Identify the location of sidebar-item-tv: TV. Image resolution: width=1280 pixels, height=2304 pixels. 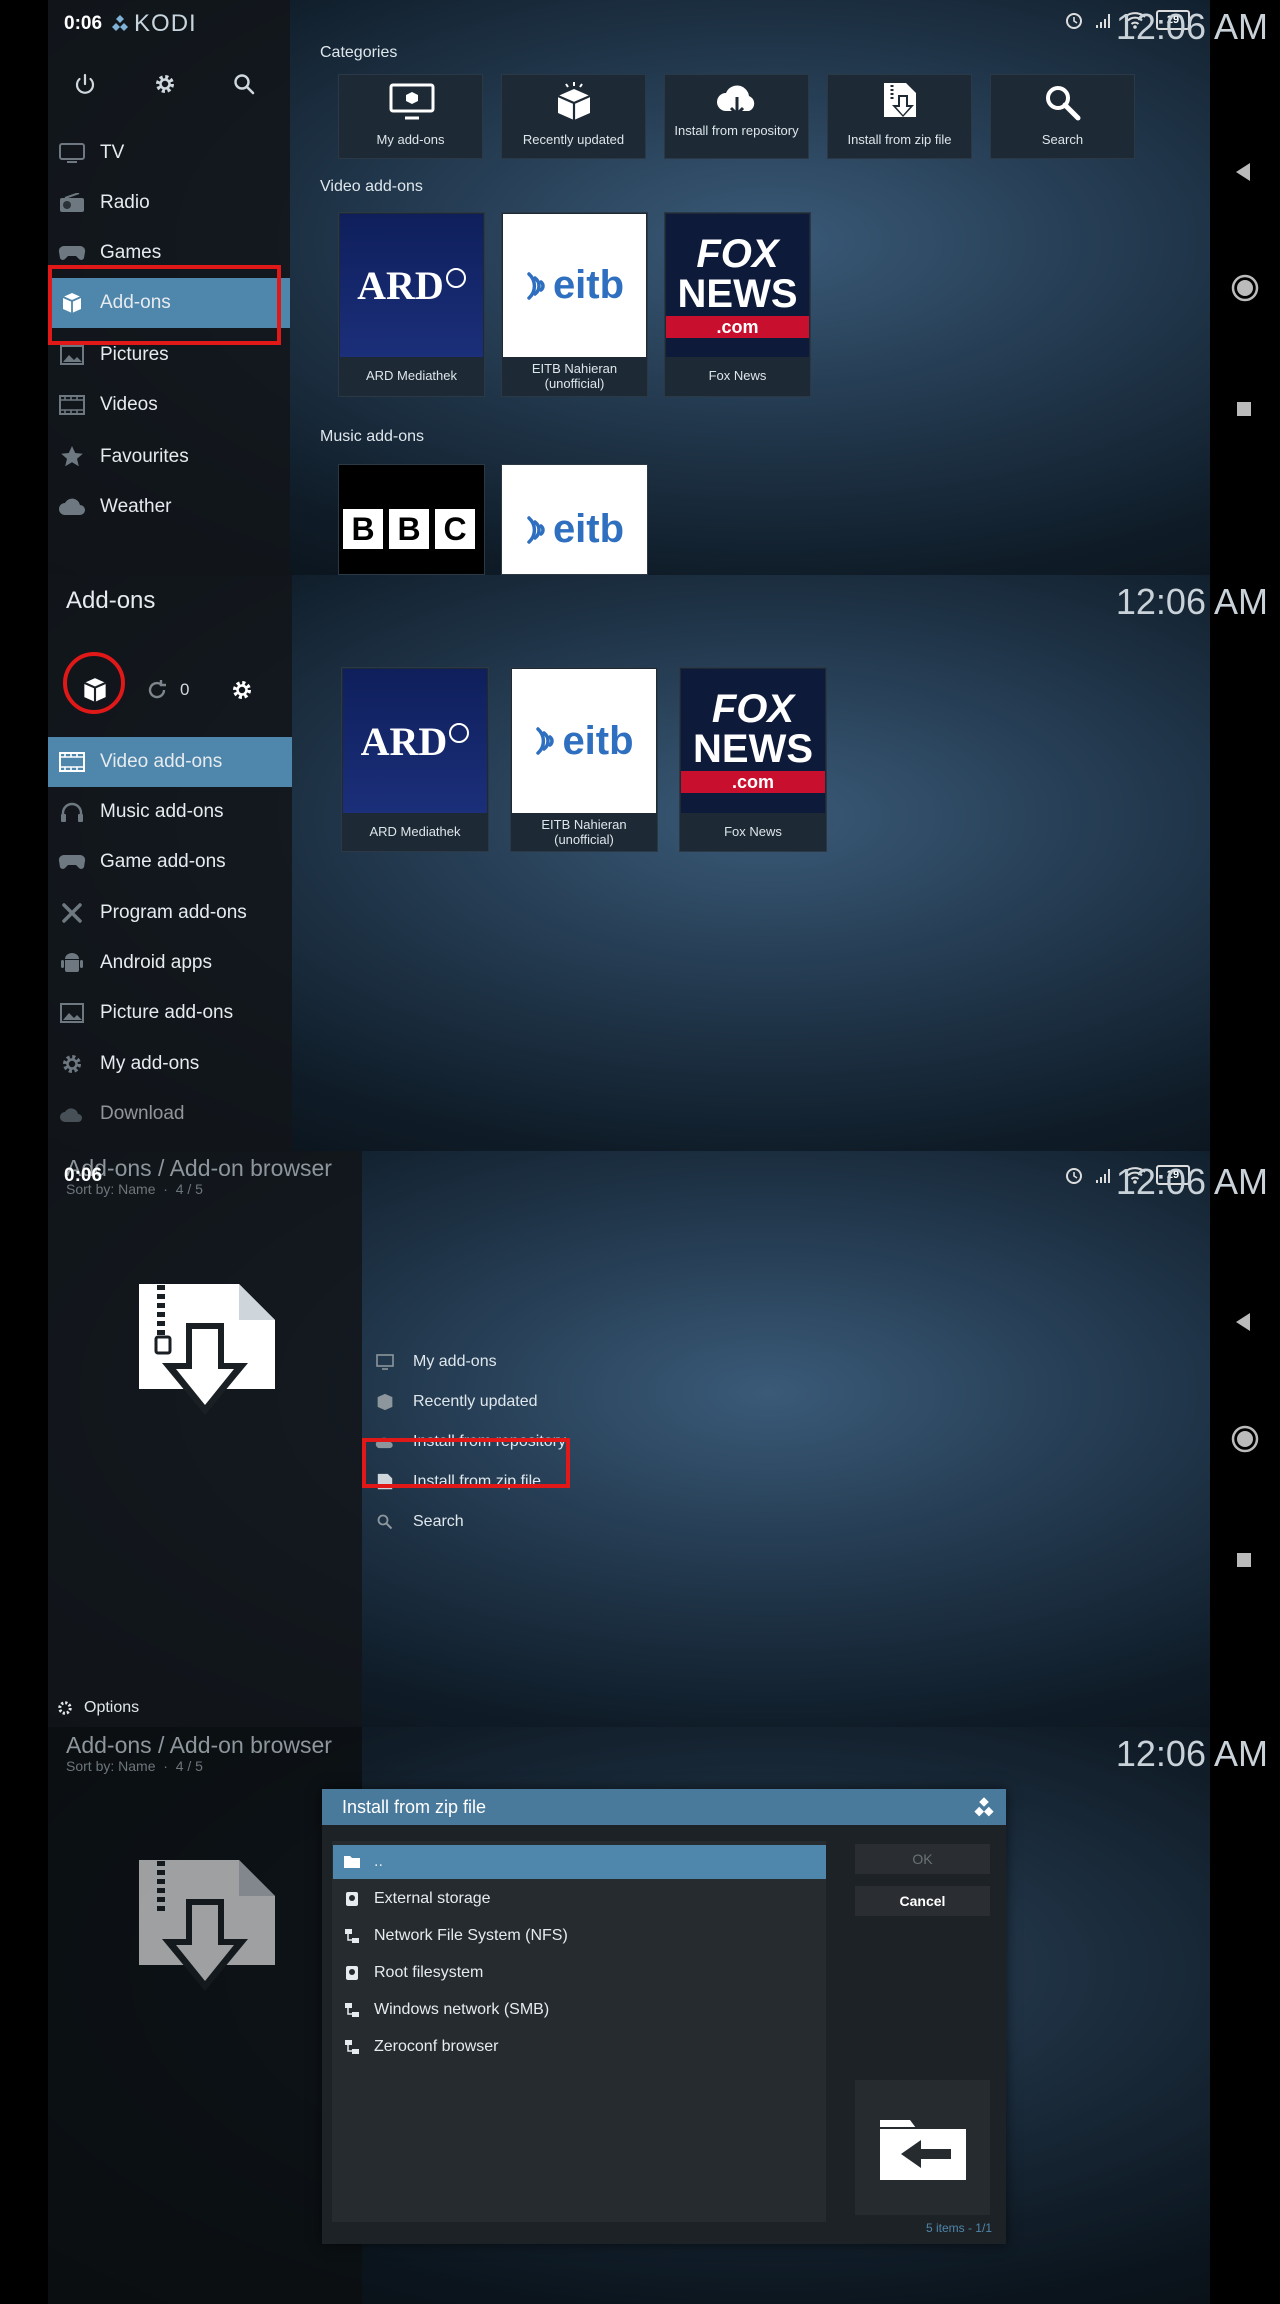
(169, 153).